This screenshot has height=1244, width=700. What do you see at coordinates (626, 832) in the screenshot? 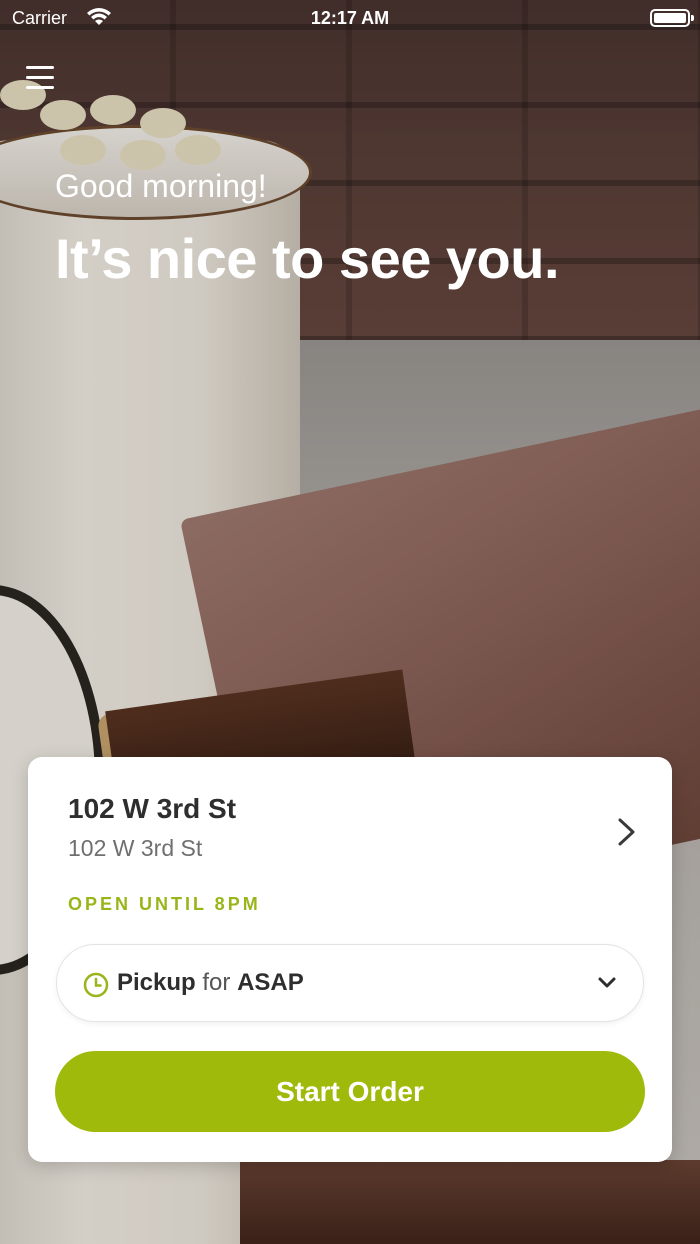
I see `chevron-right-icon` at bounding box center [626, 832].